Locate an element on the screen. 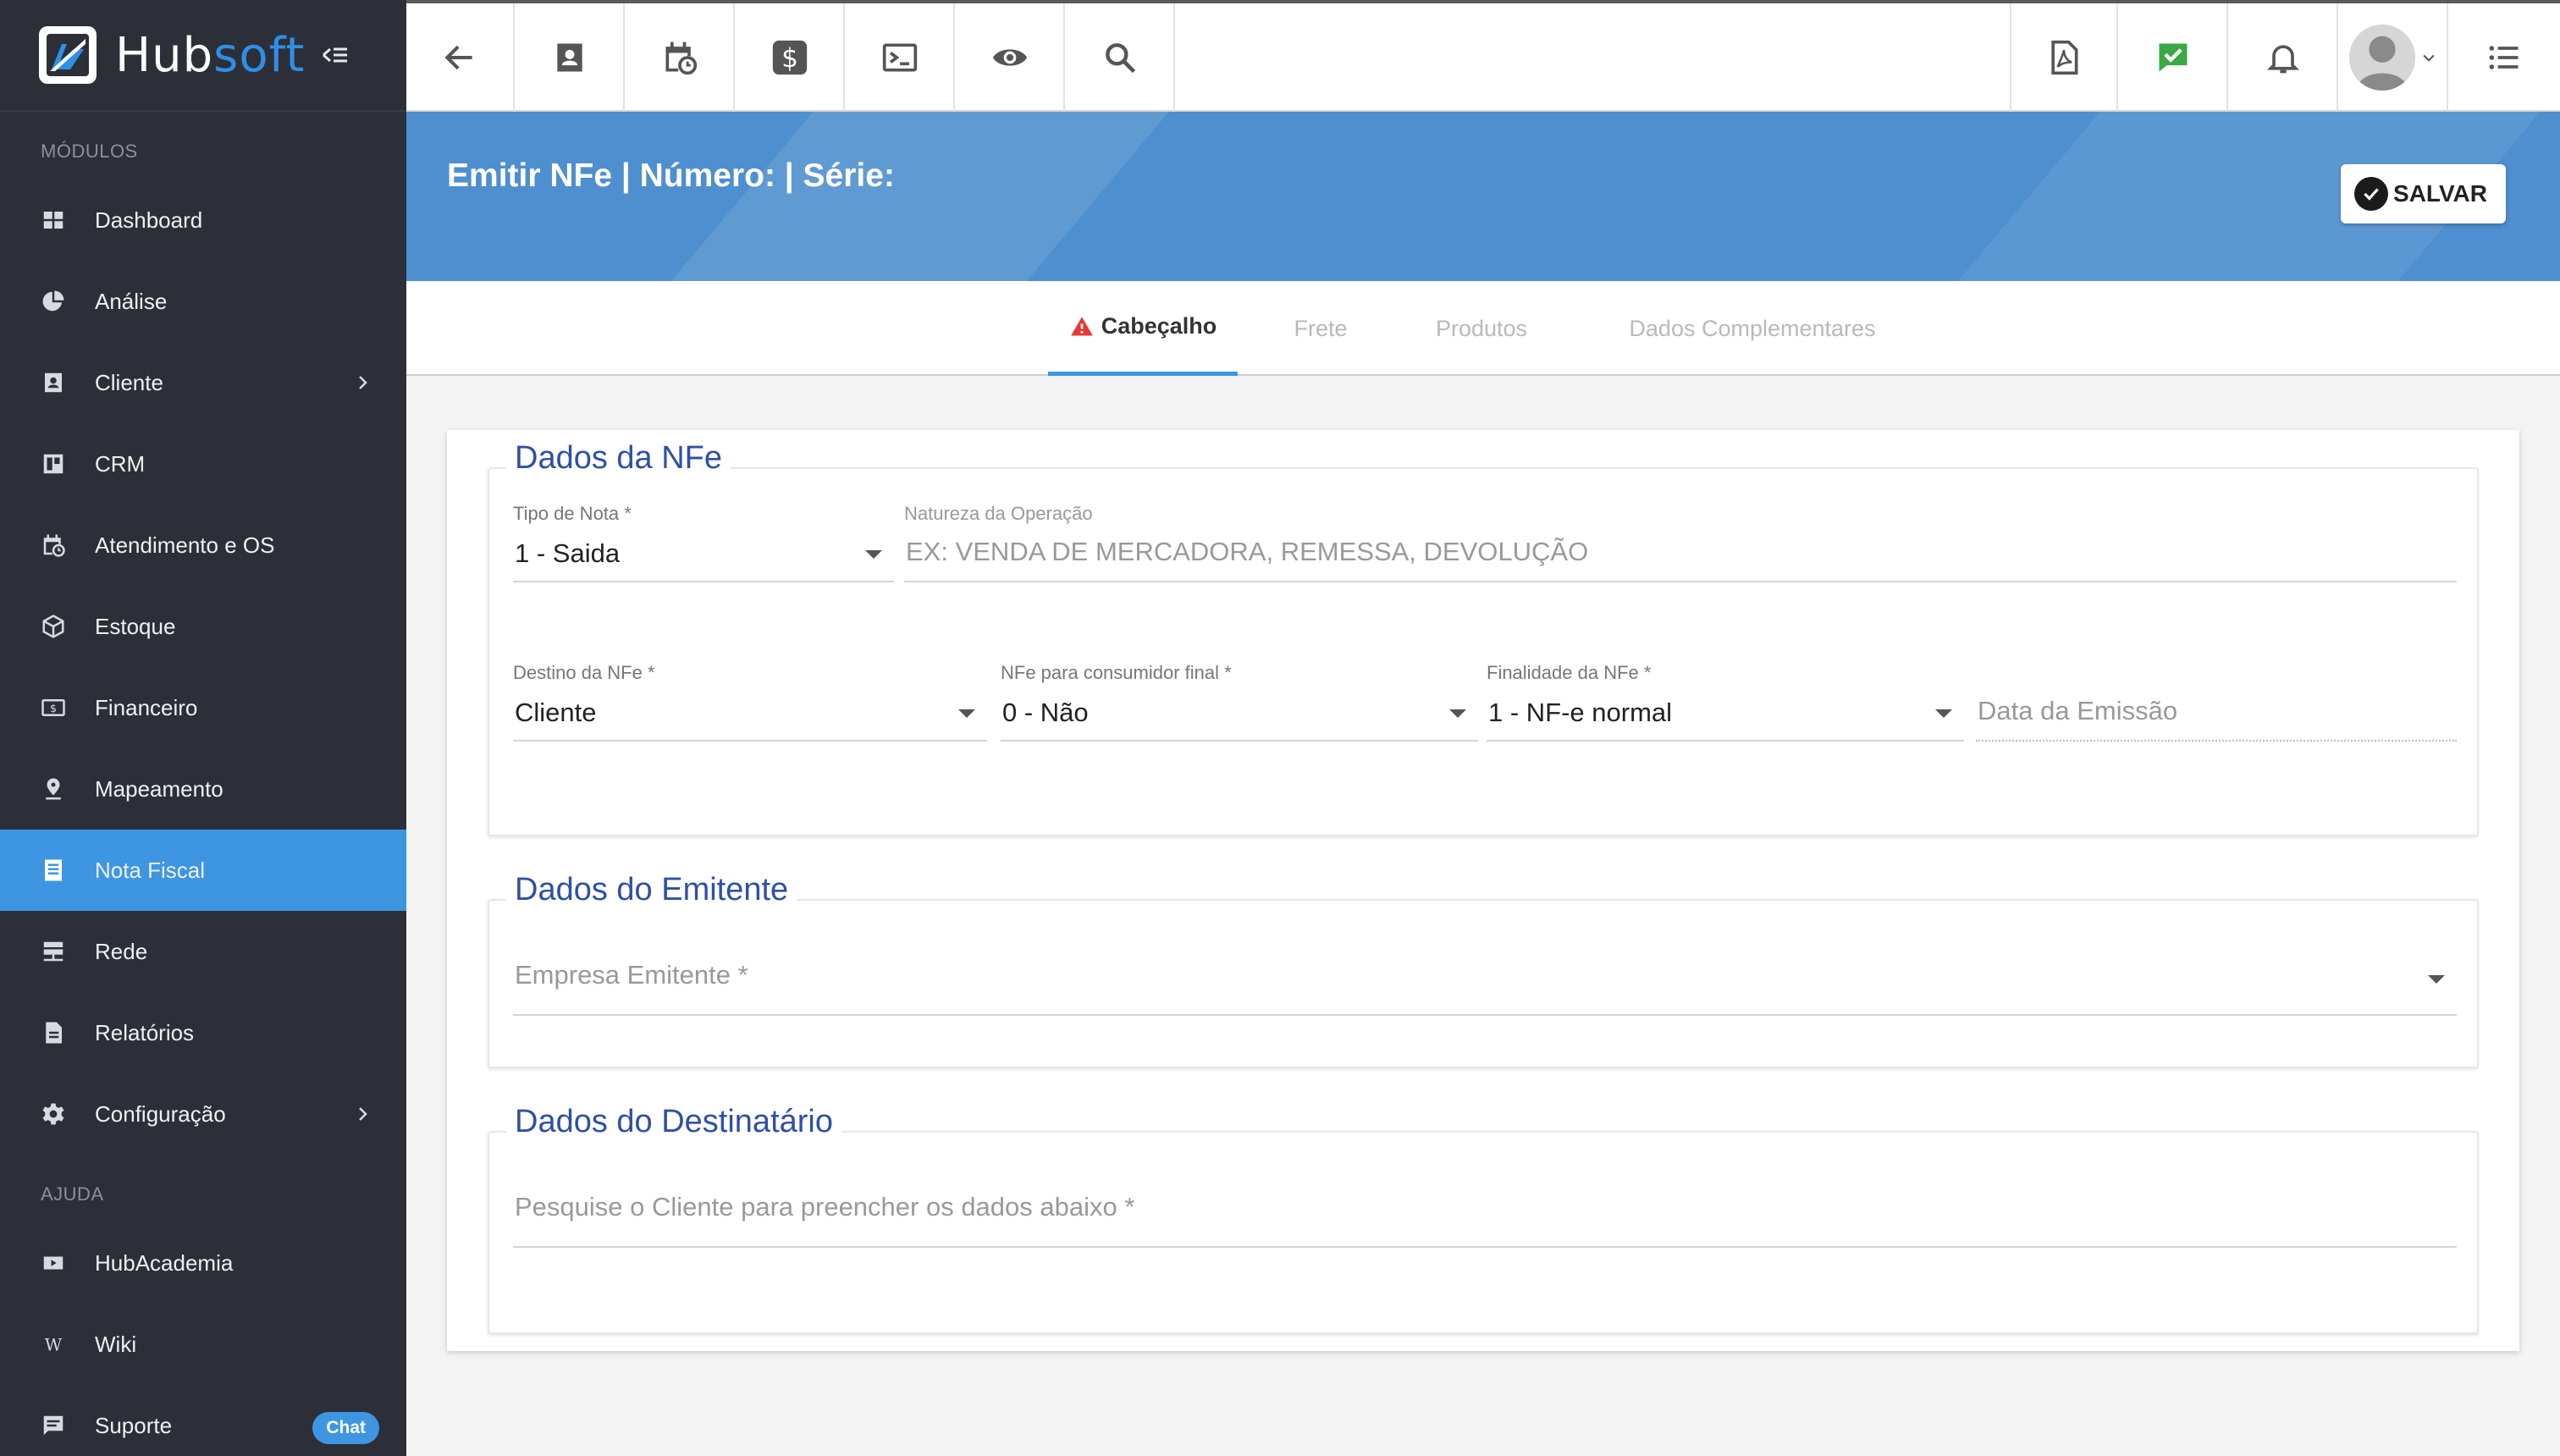 The width and height of the screenshot is (2560, 1456). legend-dados-nfe: Dados da NFe is located at coordinates (618, 458).